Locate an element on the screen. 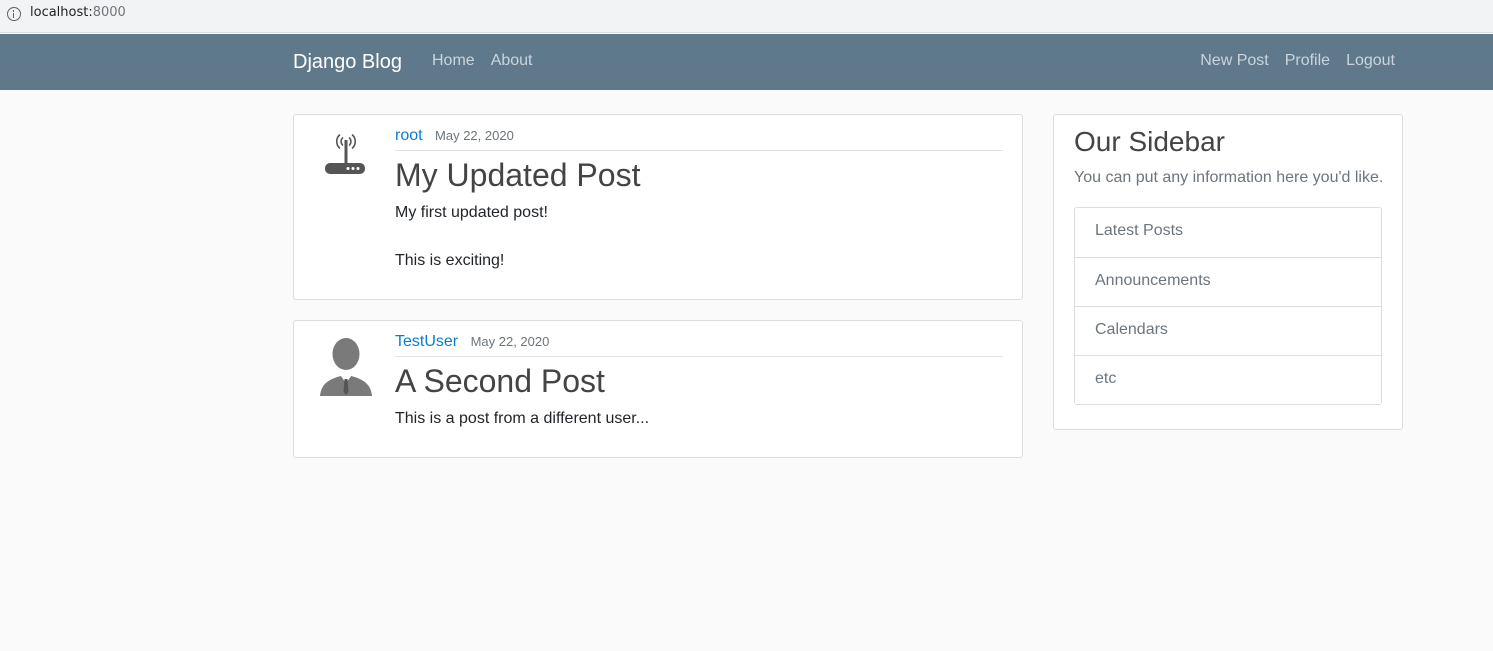 The image size is (1493, 651). brand-link: Django Blog is located at coordinates (347, 62).